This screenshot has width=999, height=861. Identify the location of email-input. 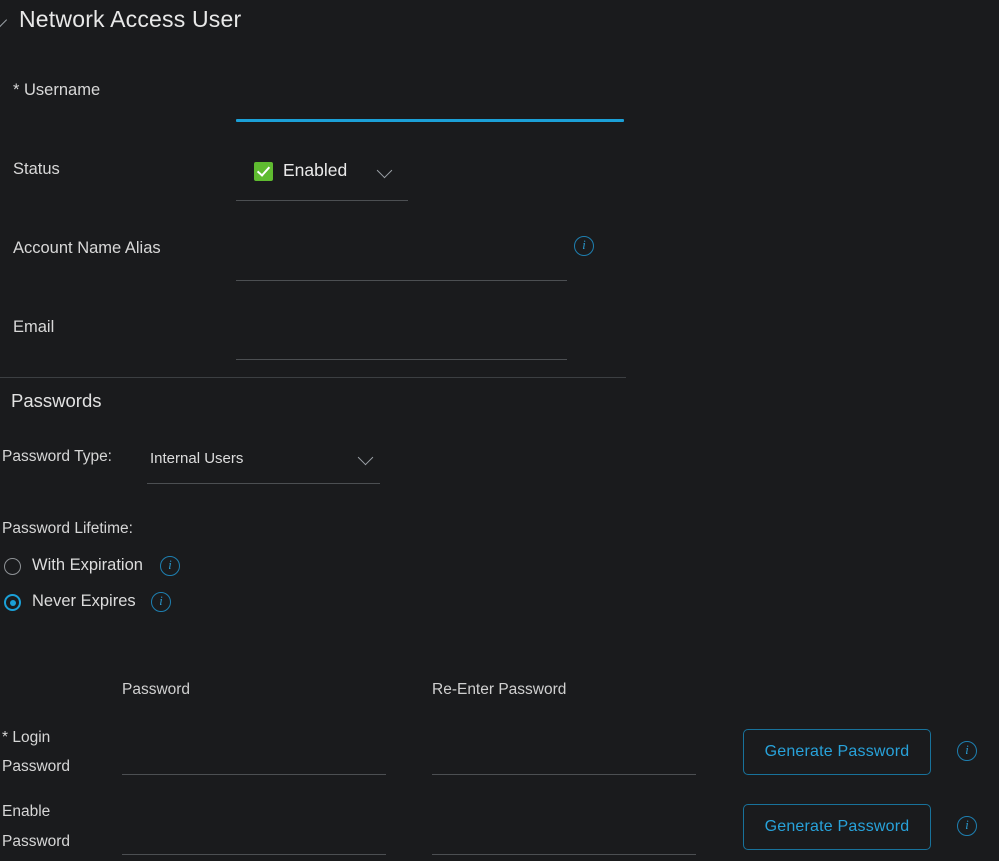
(400, 344).